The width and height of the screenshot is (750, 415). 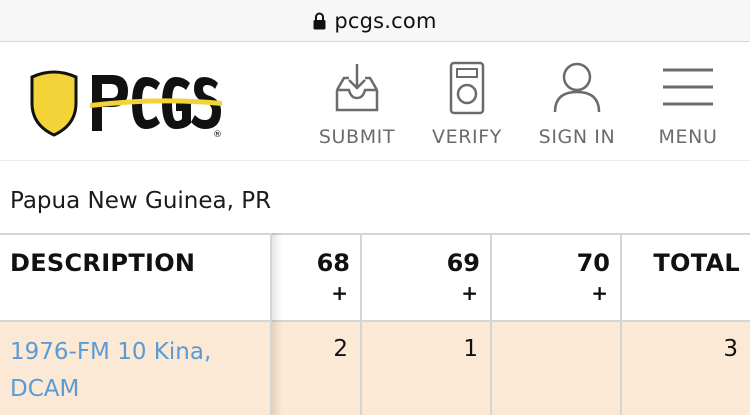 What do you see at coordinates (385, 20) in the screenshot?
I see `url-text: pcgs.com` at bounding box center [385, 20].